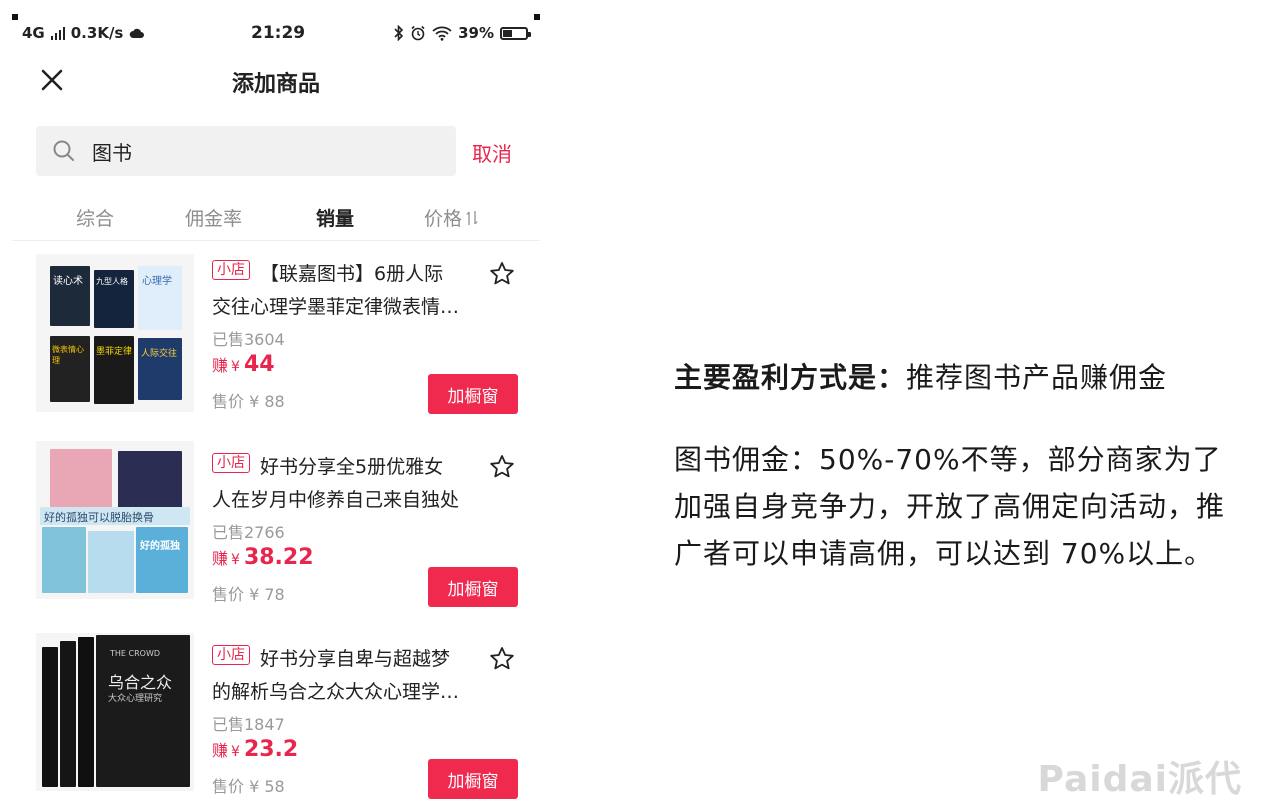 This screenshot has height=810, width=1266. Describe the element at coordinates (271, 749) in the screenshot. I see `earn-amount: 23.2` at that location.